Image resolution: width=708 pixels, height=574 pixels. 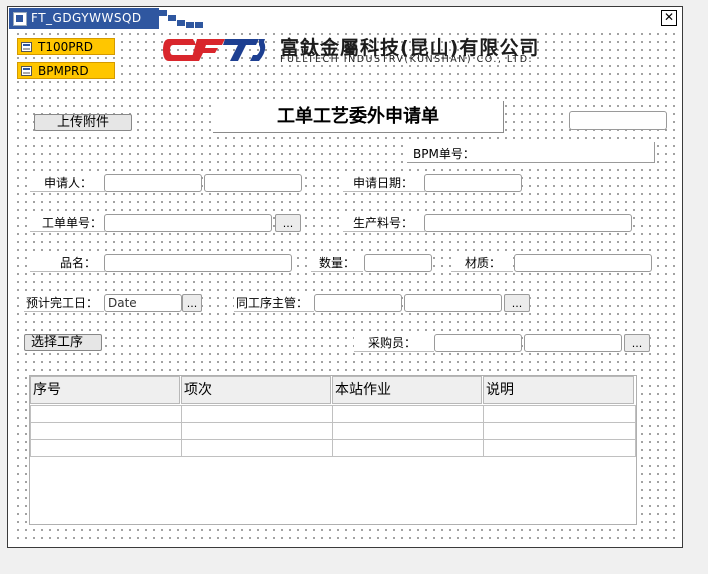 I want to click on connection-bpmprd: BPMPRD, so click(x=66, y=70).